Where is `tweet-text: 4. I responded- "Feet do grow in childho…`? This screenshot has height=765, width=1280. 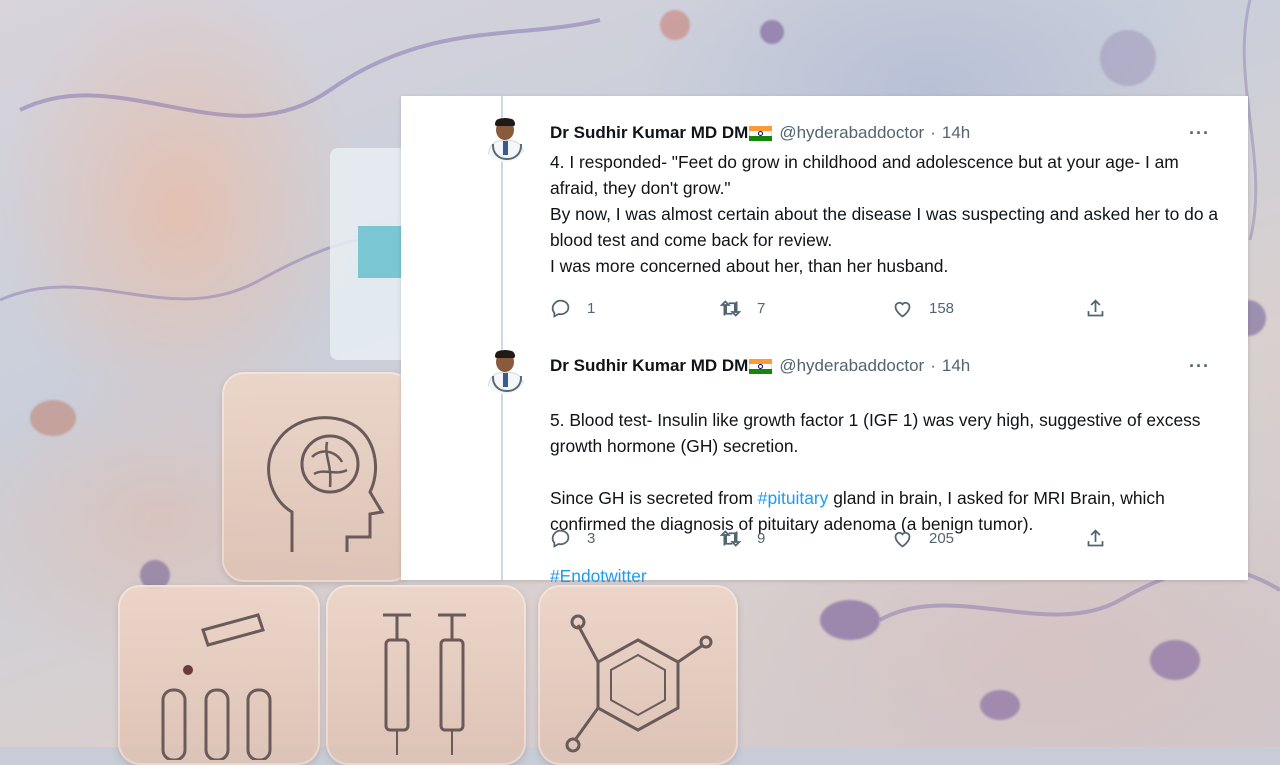
tweet-text: 4. I responded- "Feet do grow in childho… is located at coordinates (890, 214).